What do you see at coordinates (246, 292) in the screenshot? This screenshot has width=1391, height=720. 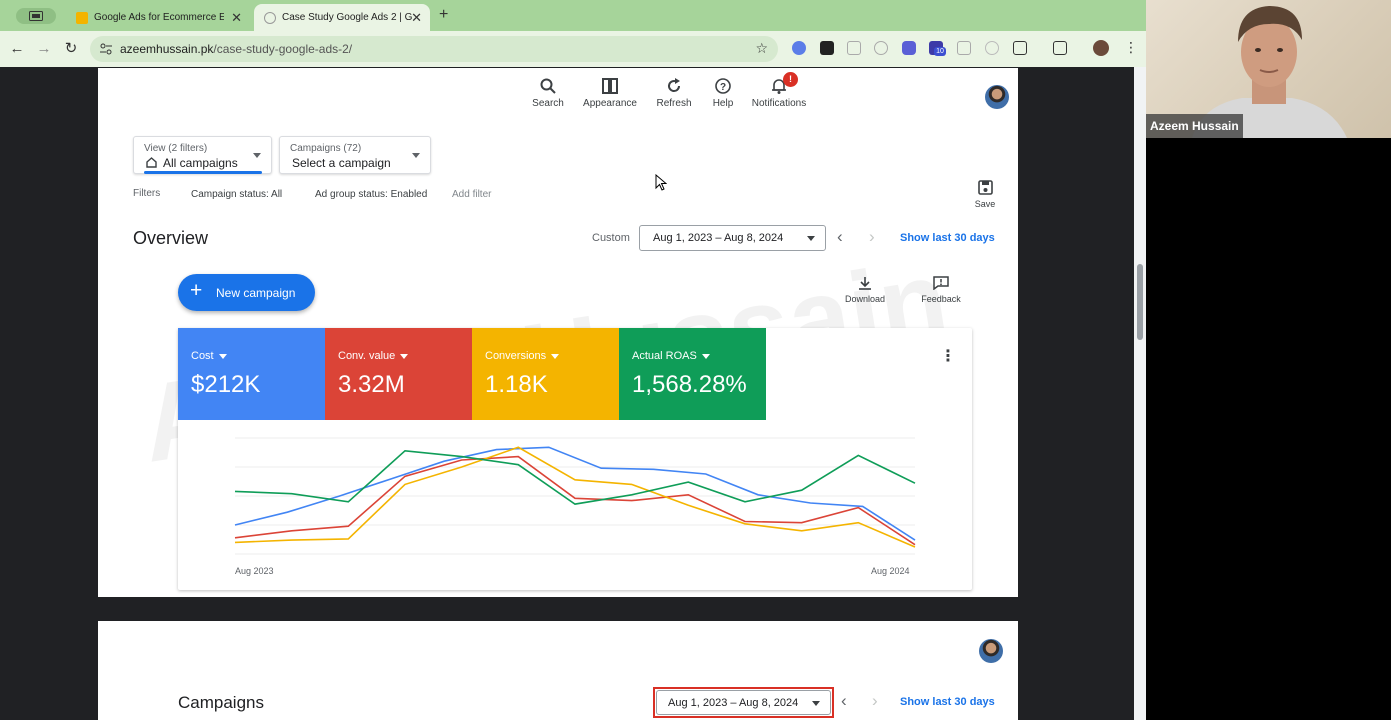 I see `new-campaign-button: + New campaign` at bounding box center [246, 292].